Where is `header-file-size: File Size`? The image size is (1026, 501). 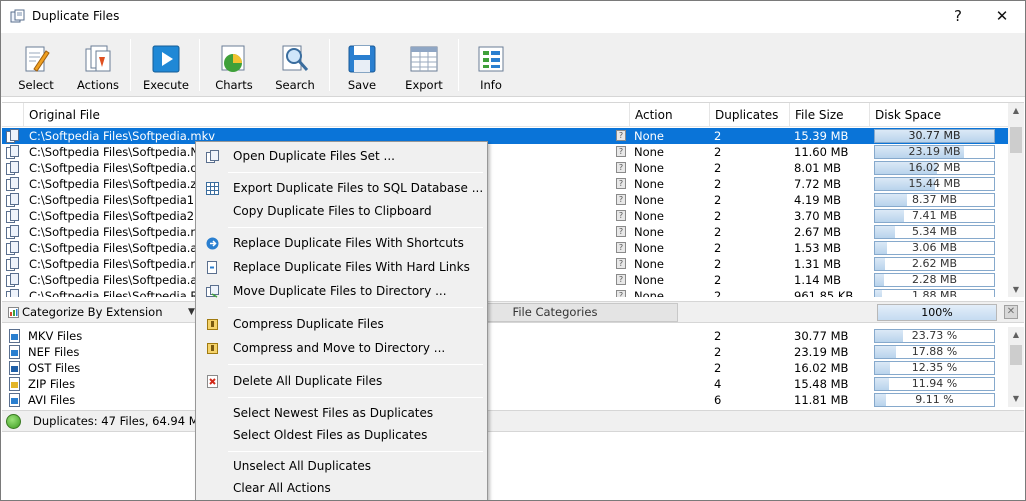 header-file-size: File Size is located at coordinates (830, 115).